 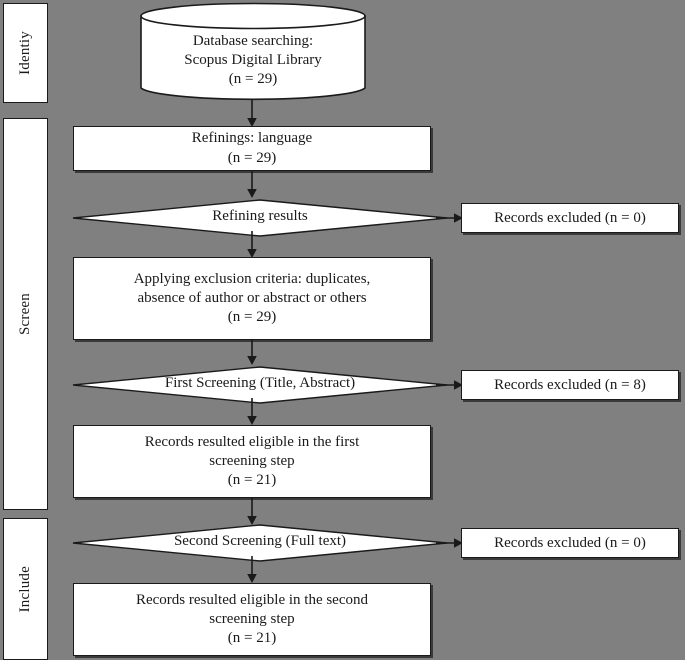 I want to click on connector-exclusion-criteria-to-first-screening, so click(x=252, y=353).